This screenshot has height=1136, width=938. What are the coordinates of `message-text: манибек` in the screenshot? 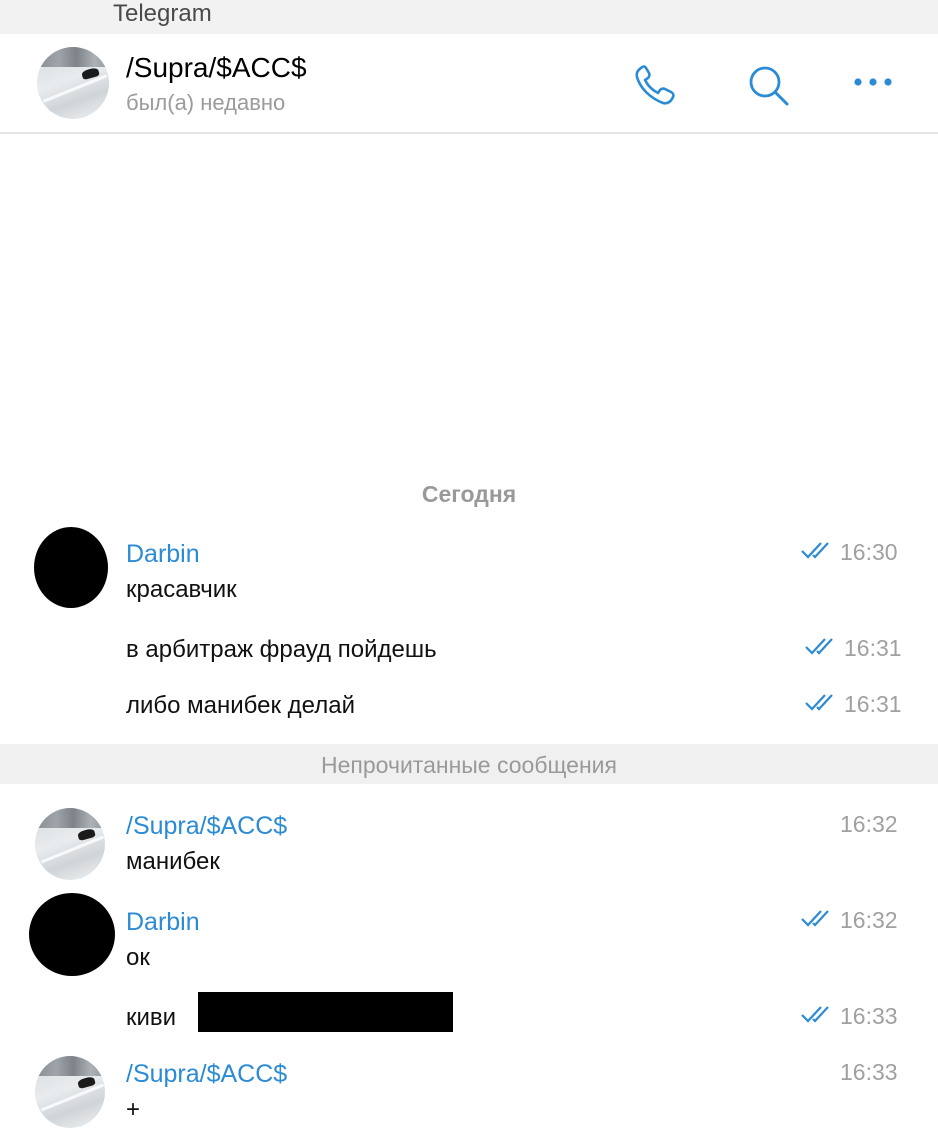 It's located at (173, 861).